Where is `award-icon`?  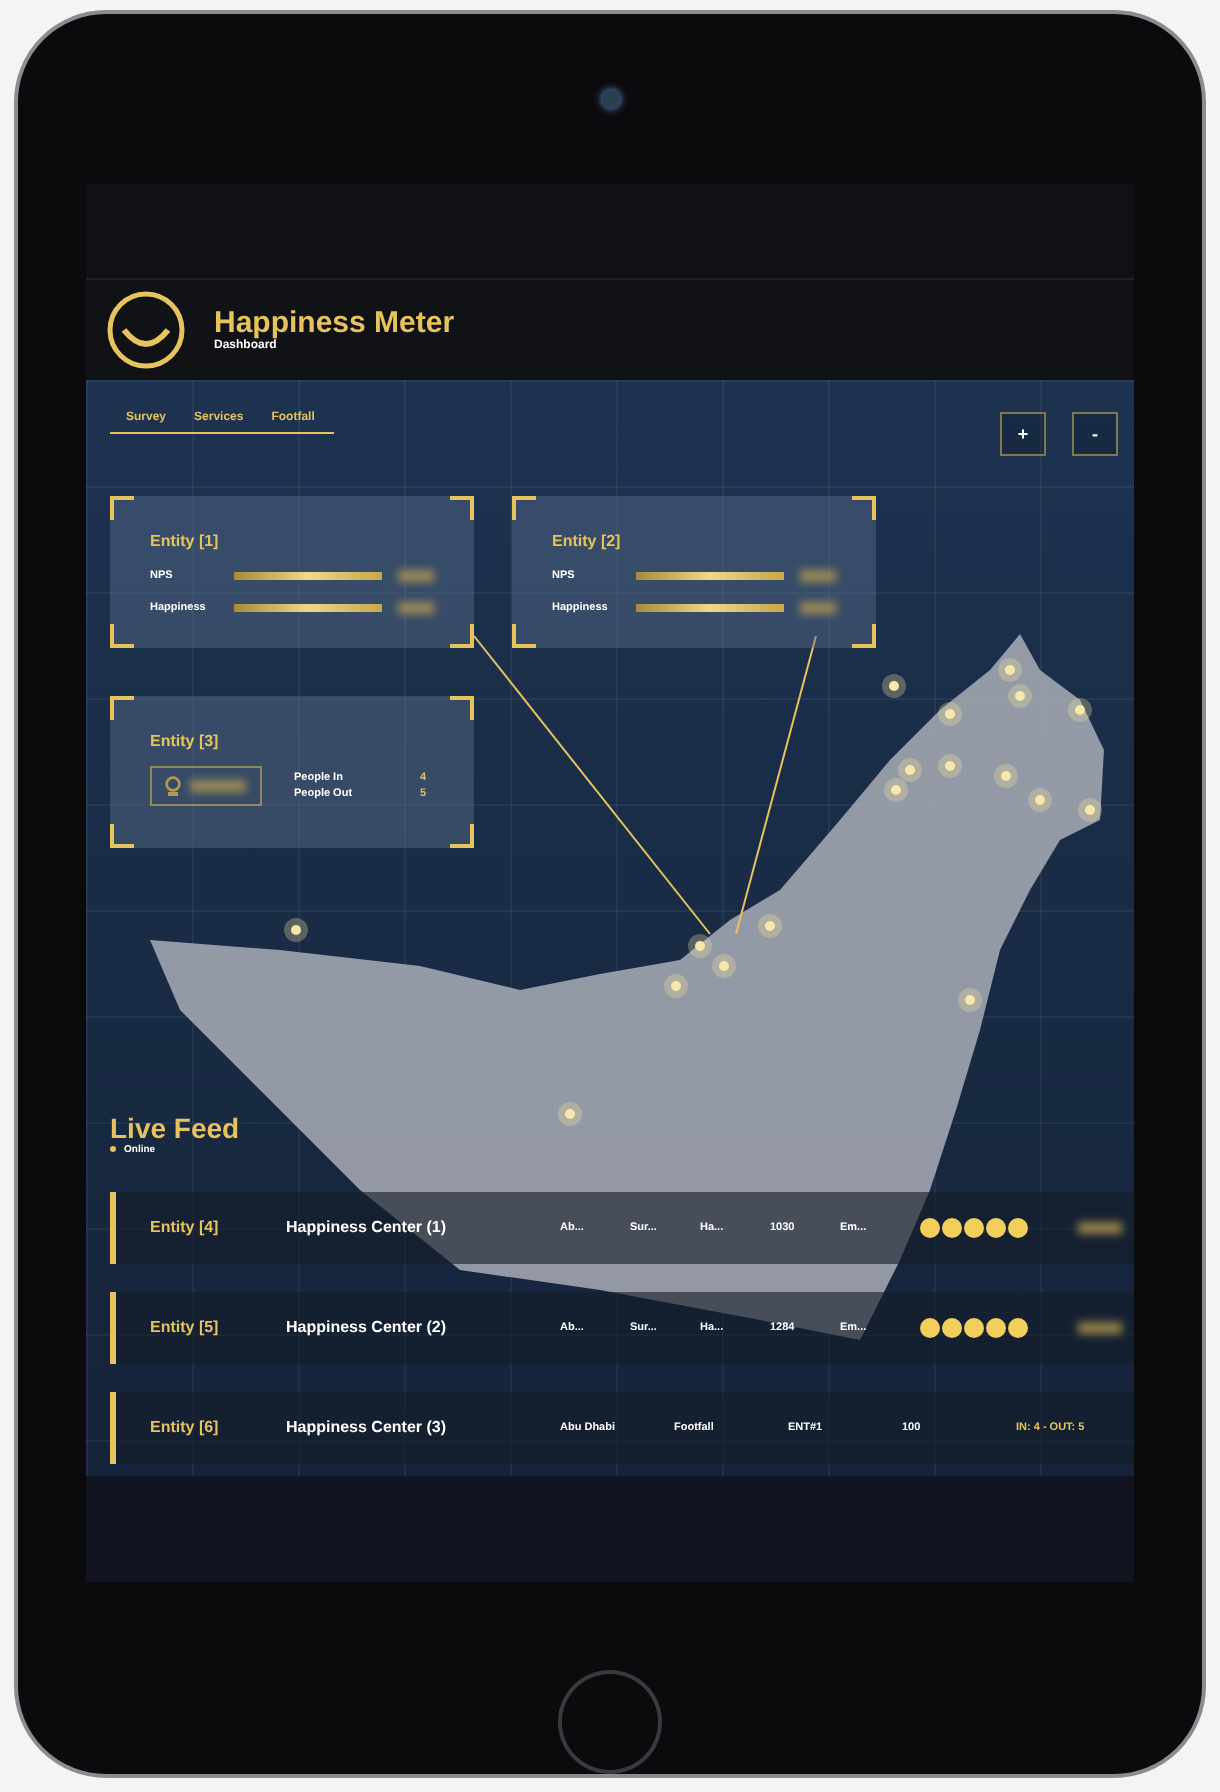
award-icon is located at coordinates (173, 785).